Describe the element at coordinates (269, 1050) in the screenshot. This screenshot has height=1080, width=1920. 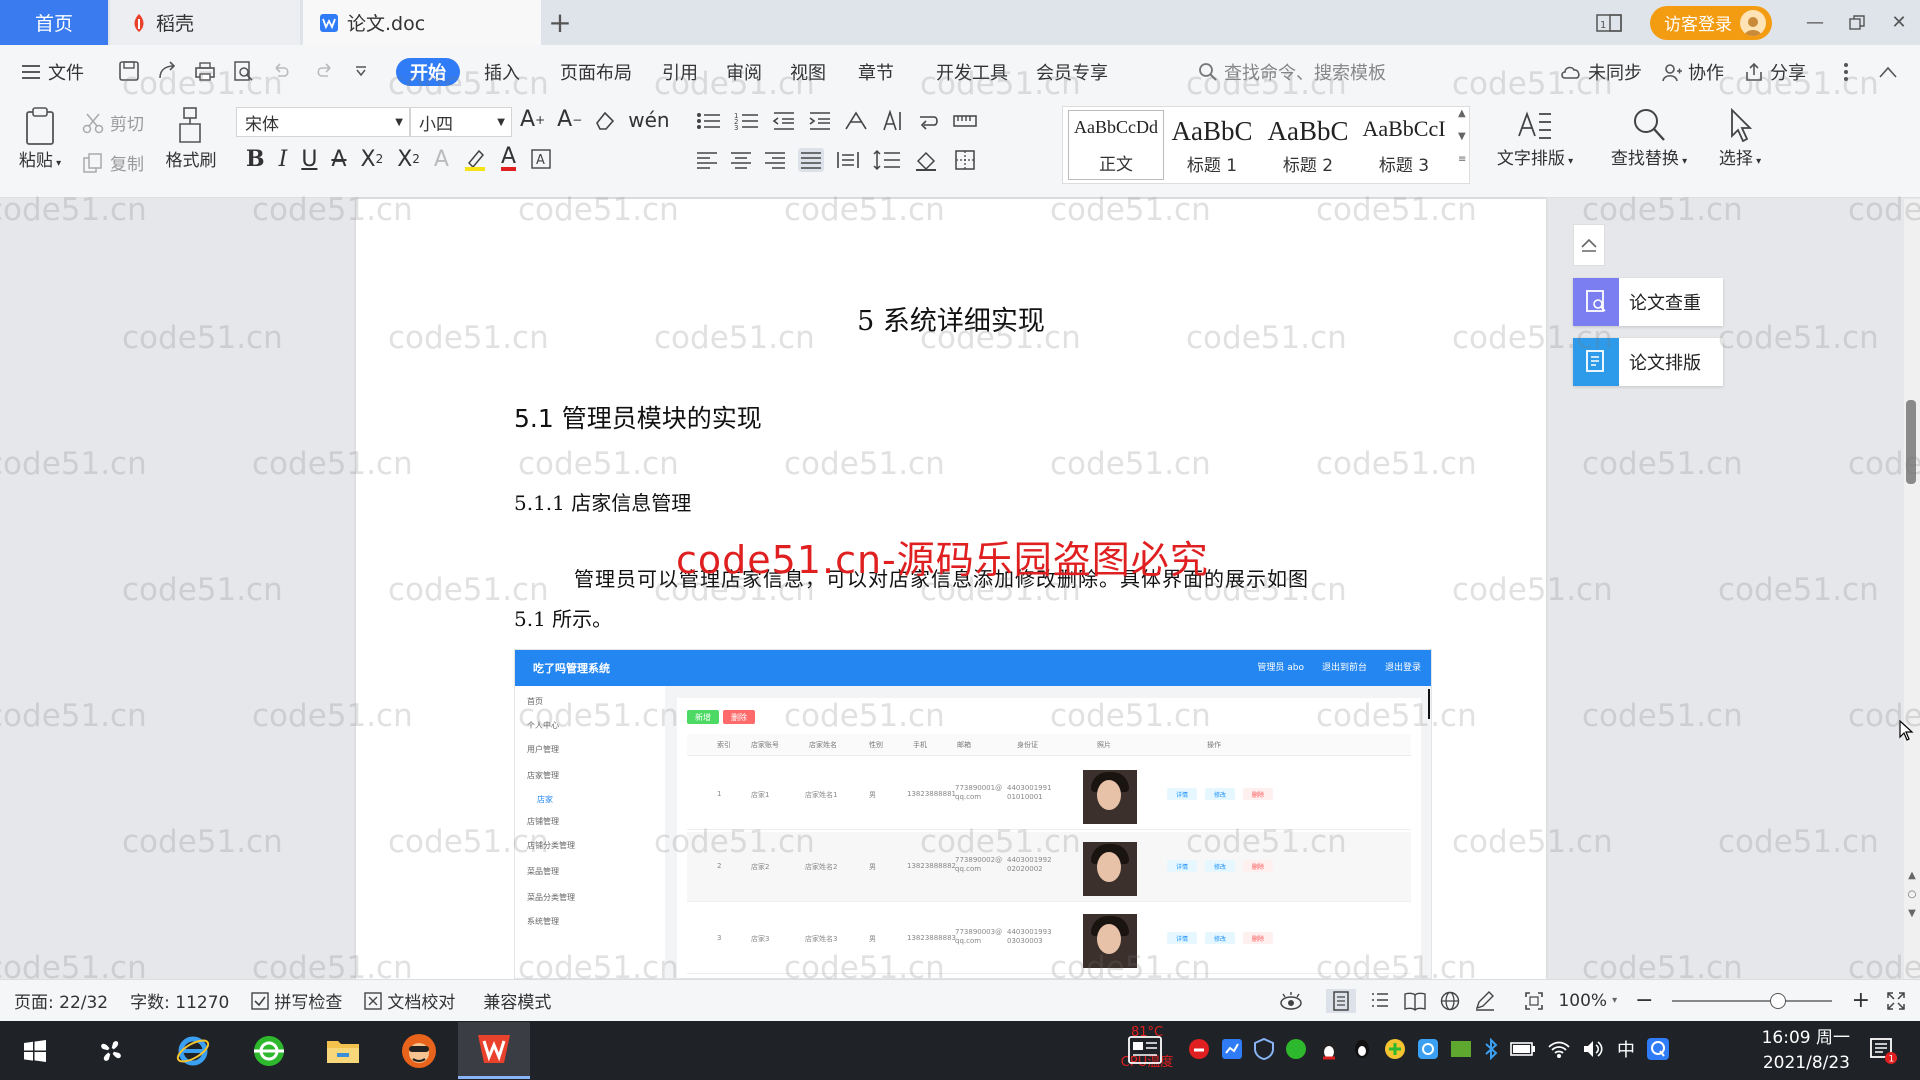
I see `browser-360-icon` at that location.